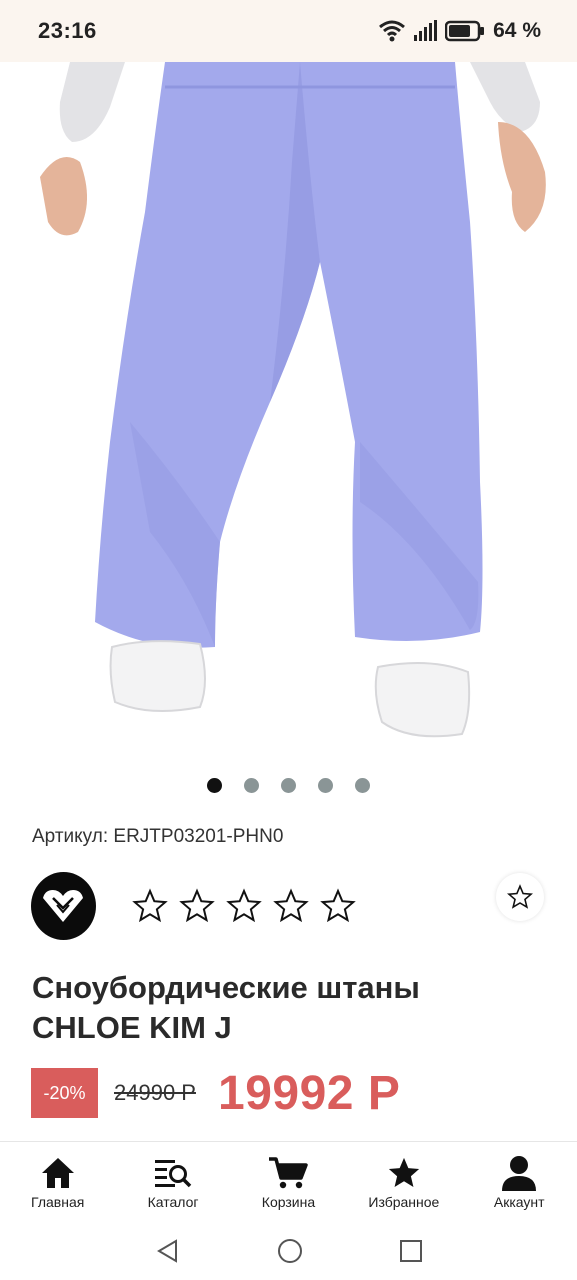  What do you see at coordinates (403, 1172) in the screenshot?
I see `star-icon` at bounding box center [403, 1172].